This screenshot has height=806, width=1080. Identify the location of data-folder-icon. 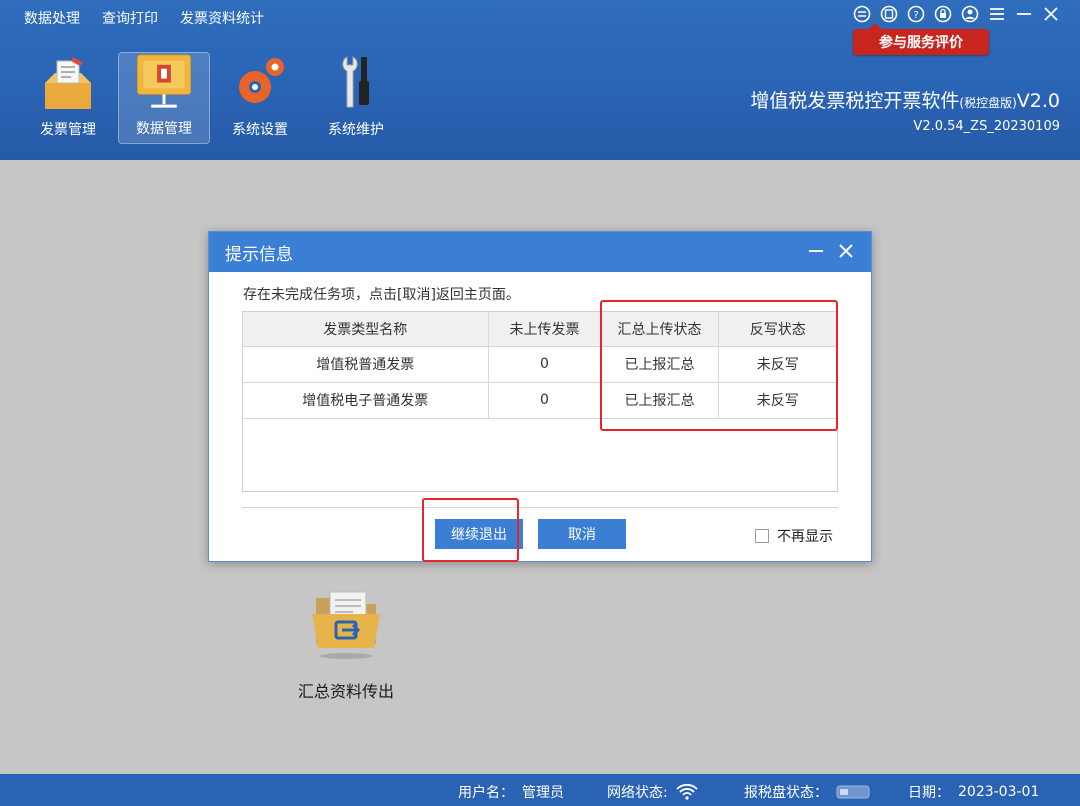
(164, 81).